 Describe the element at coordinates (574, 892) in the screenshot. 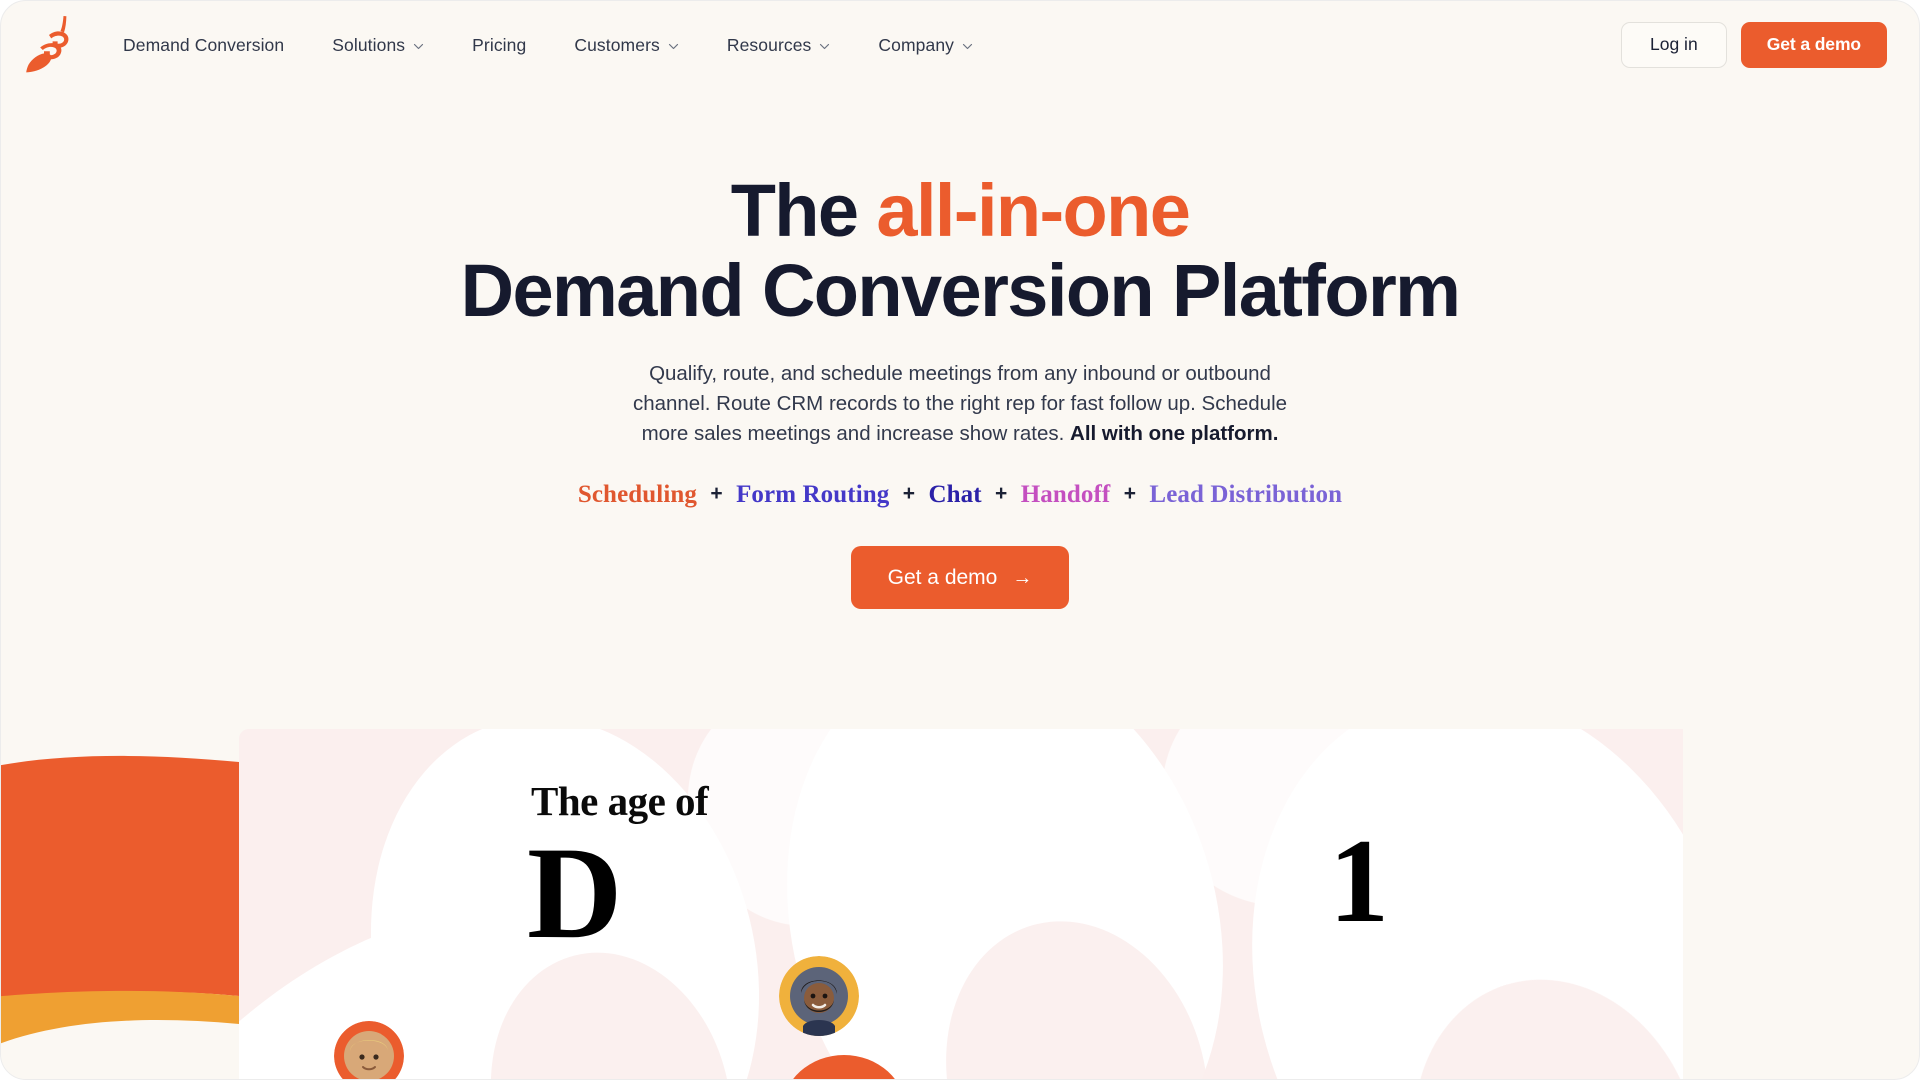

I see `showcase-big-word: D` at that location.